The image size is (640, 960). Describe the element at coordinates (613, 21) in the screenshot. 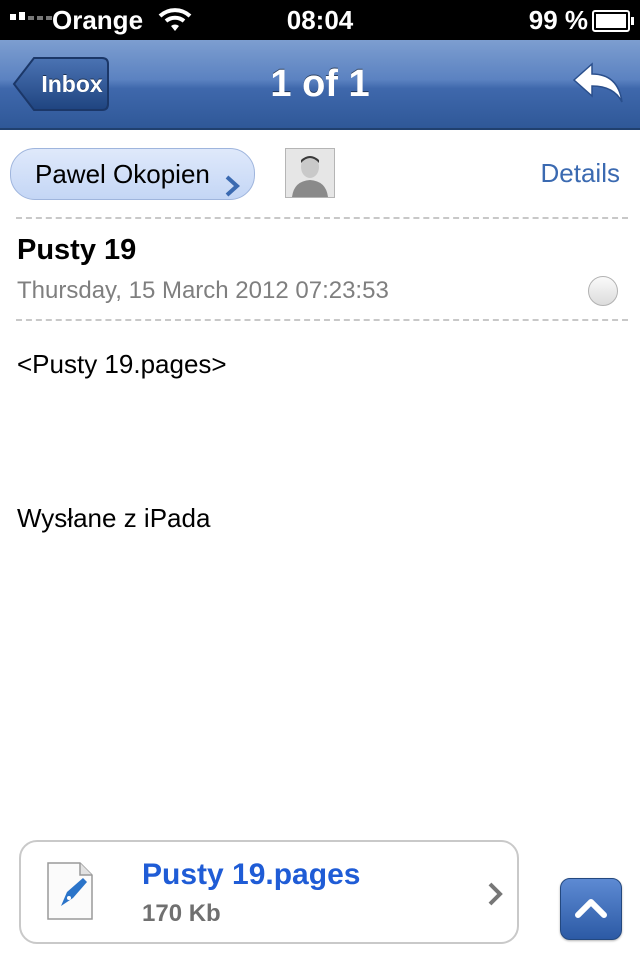

I see `battery-icon` at that location.